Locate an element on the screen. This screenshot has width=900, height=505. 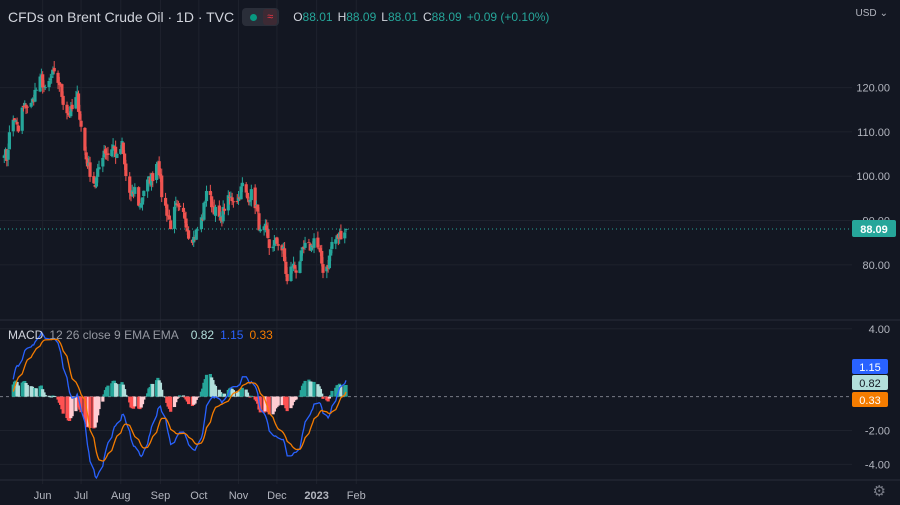
macd-tick-label: 4.00 is located at coordinates (879, 330).